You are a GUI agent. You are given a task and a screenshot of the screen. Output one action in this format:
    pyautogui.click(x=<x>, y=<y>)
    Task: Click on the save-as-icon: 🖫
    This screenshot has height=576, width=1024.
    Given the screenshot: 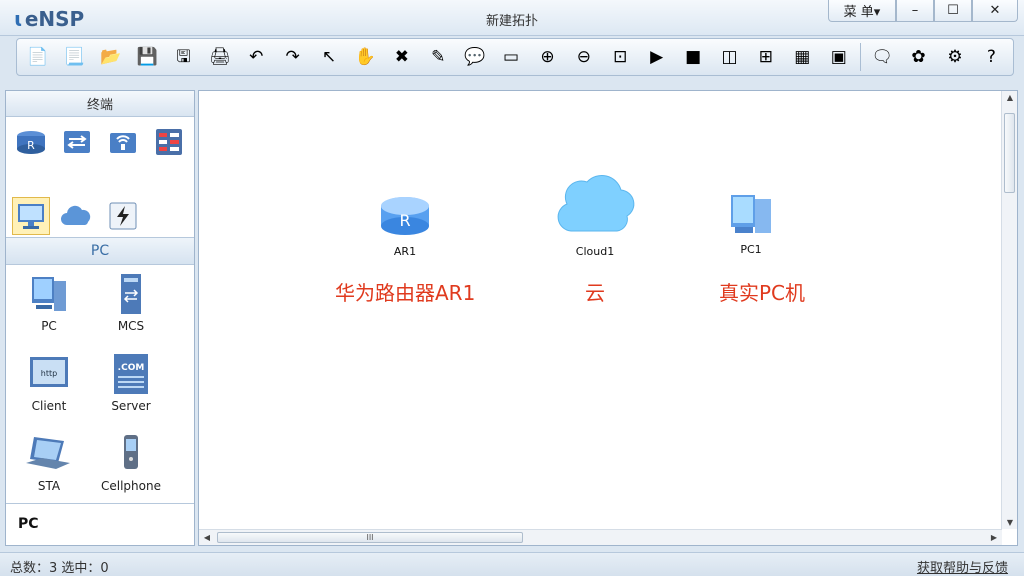 What is the action you would take?
    pyautogui.click(x=183, y=56)
    